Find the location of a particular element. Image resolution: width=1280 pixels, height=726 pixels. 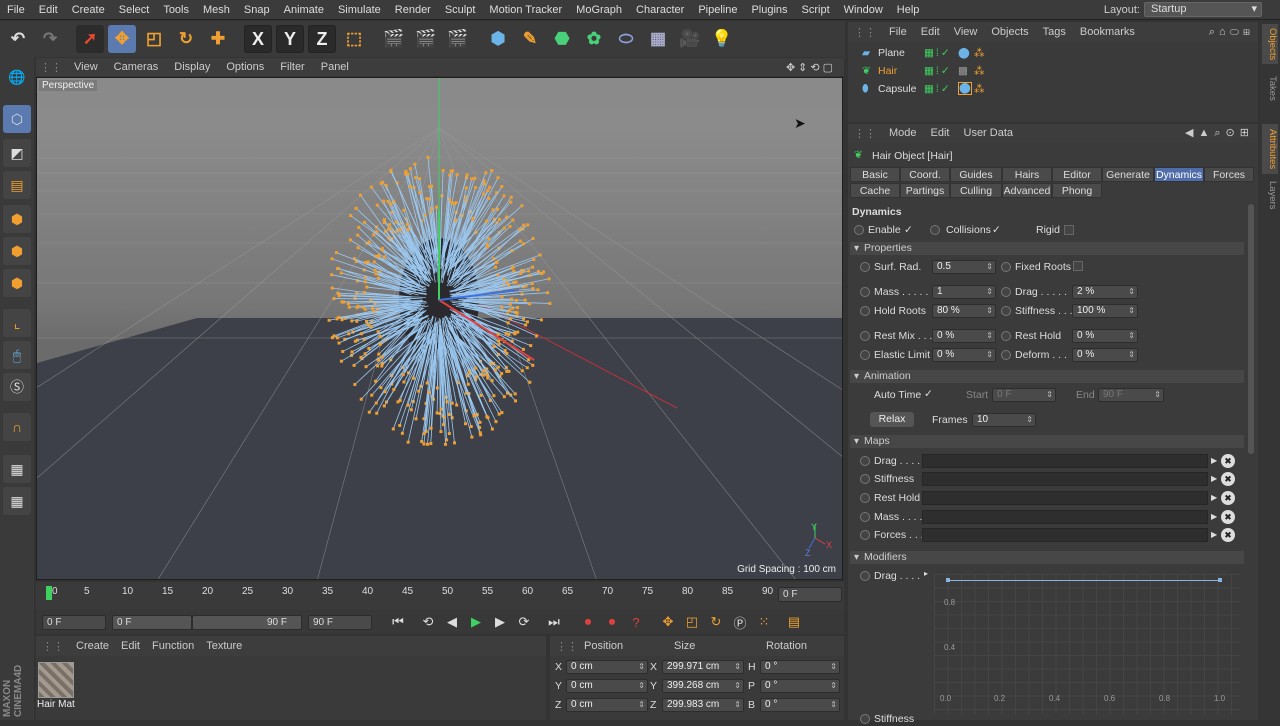

elastic-limit-keyframe-radio is located at coordinates (865, 355).